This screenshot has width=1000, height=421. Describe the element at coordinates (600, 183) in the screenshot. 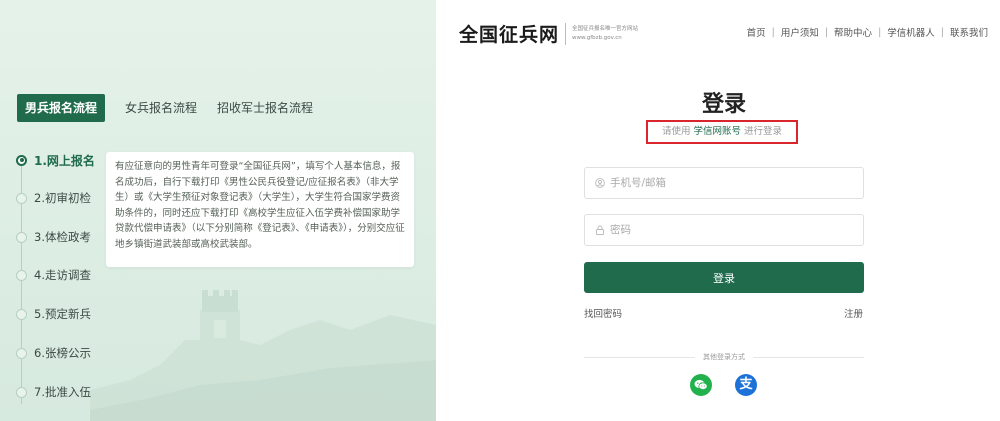

I see `user-icon` at that location.